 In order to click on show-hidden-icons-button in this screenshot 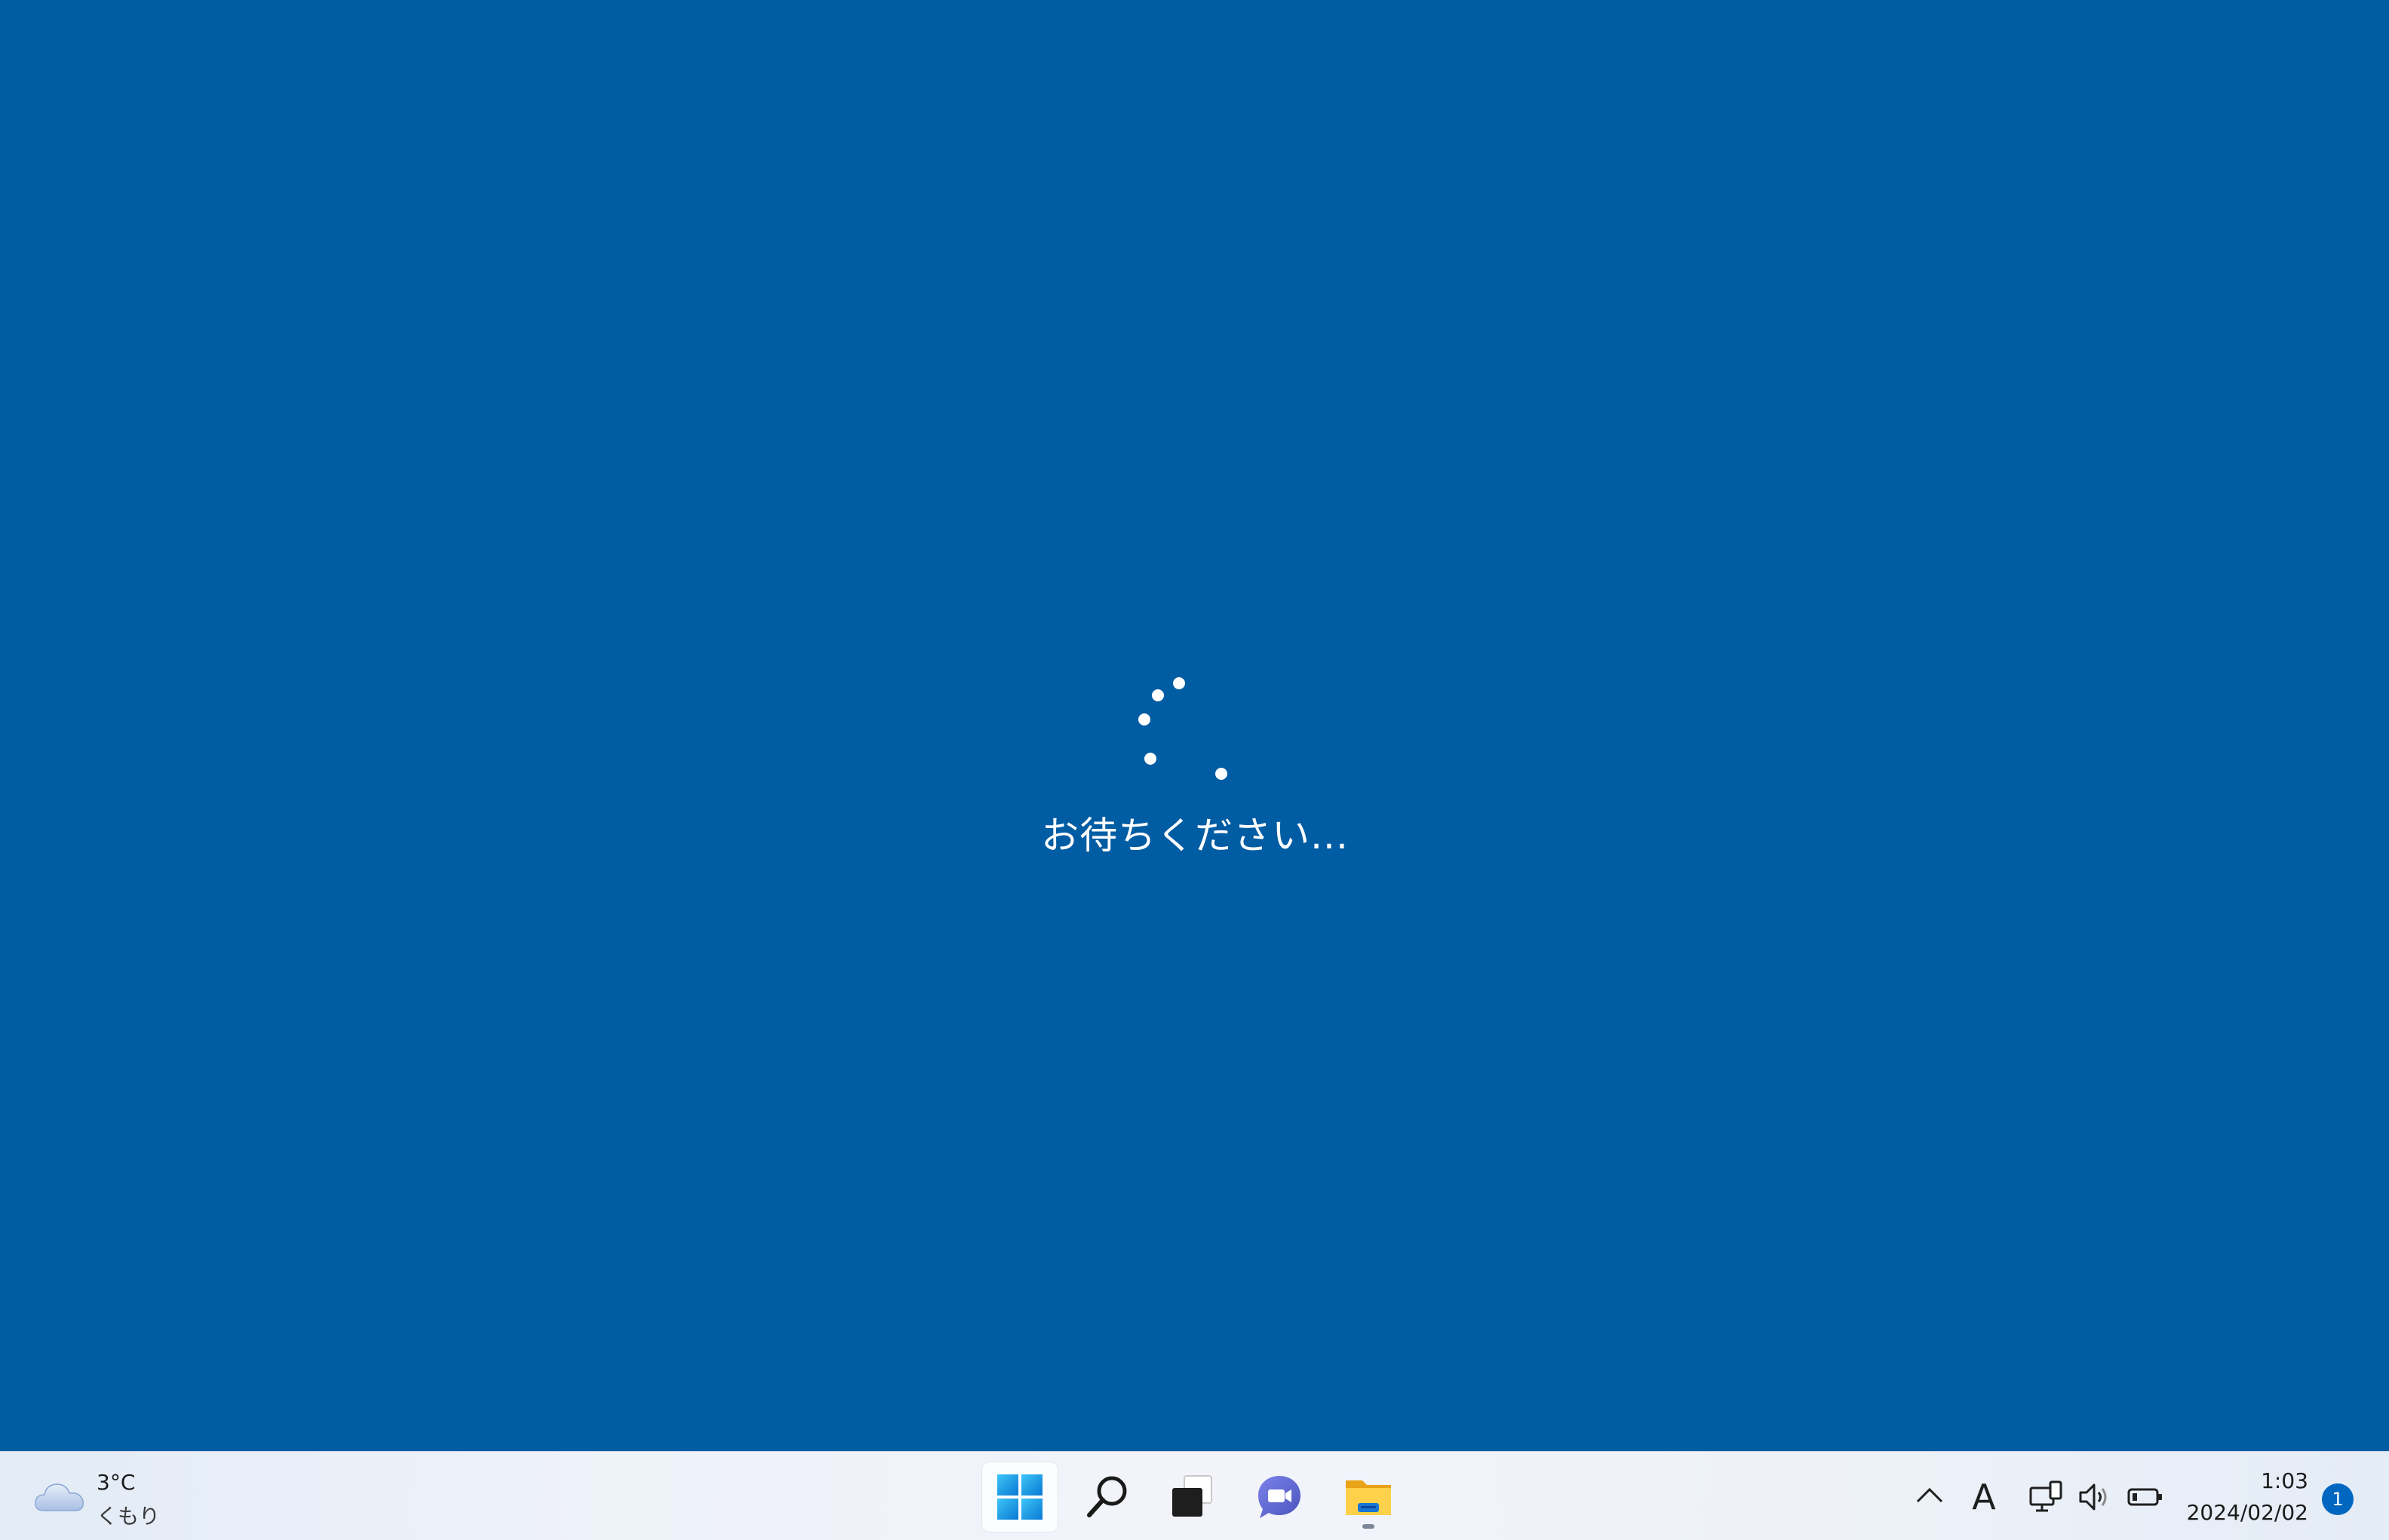, I will do `click(1929, 1497)`.